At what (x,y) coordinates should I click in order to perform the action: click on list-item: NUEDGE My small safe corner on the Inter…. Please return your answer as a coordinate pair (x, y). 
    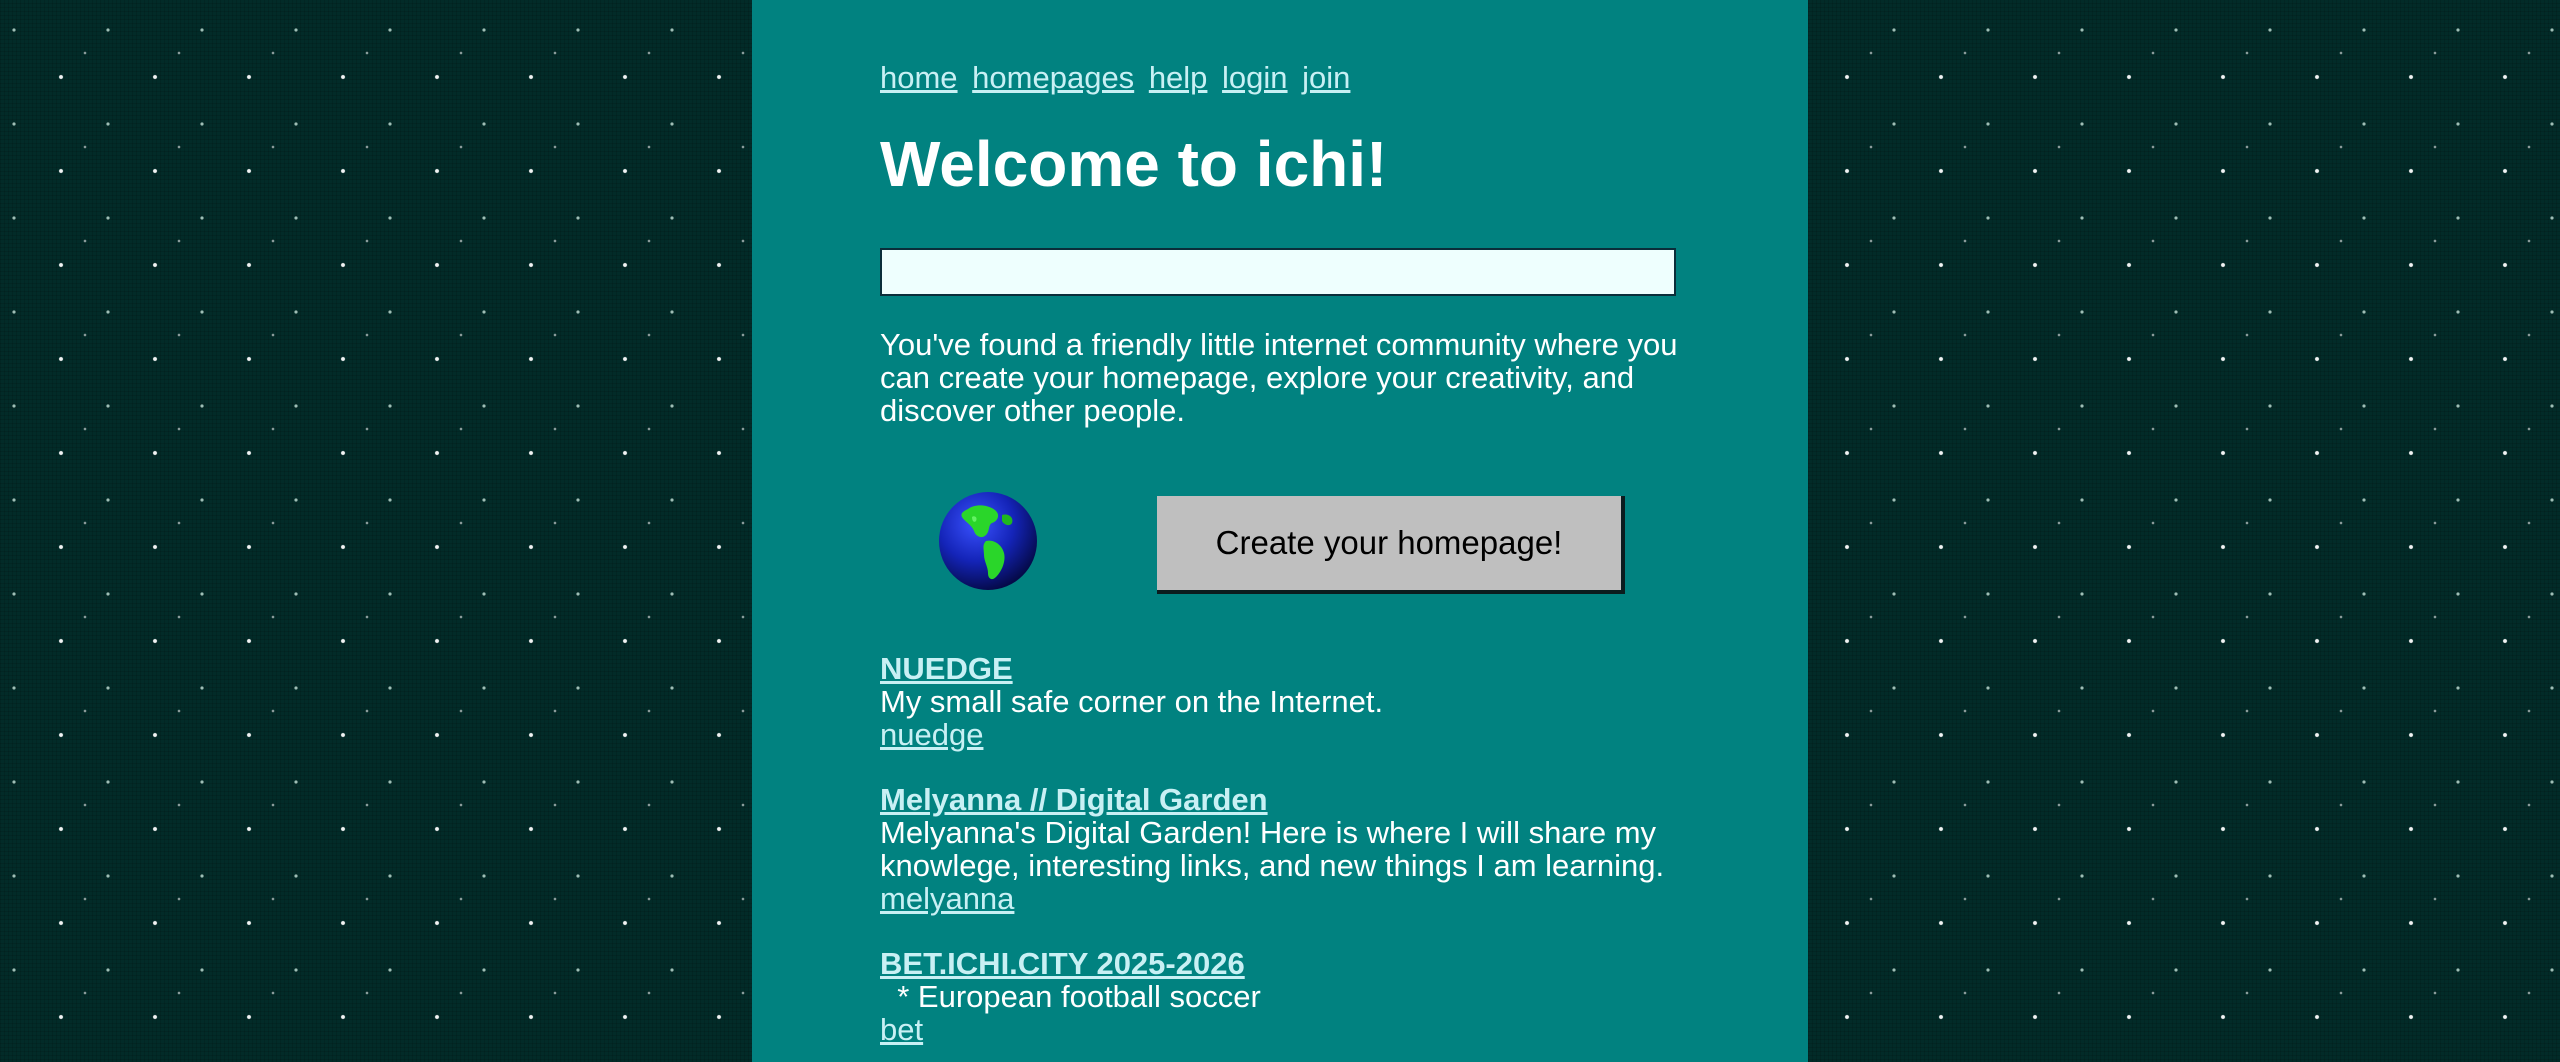
    Looking at the image, I should click on (1280, 701).